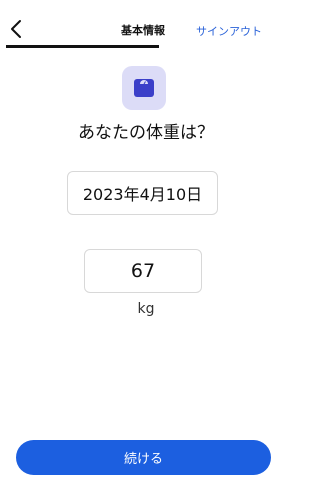 Image resolution: width=320 pixels, height=489 pixels. I want to click on progress-indicator, so click(82, 46).